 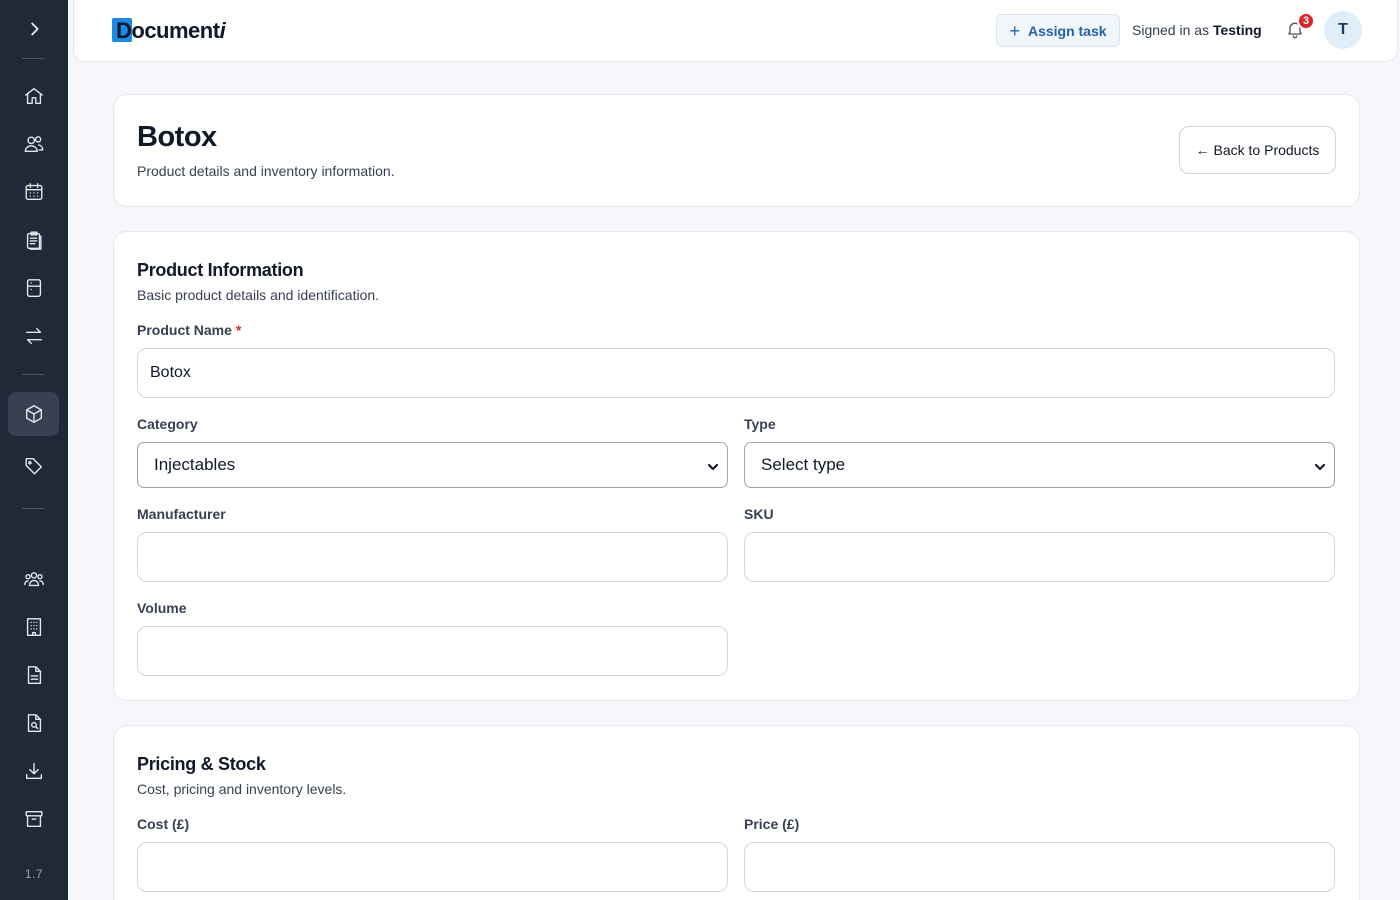 I want to click on sidebar-item-search-docs, so click(x=33, y=723).